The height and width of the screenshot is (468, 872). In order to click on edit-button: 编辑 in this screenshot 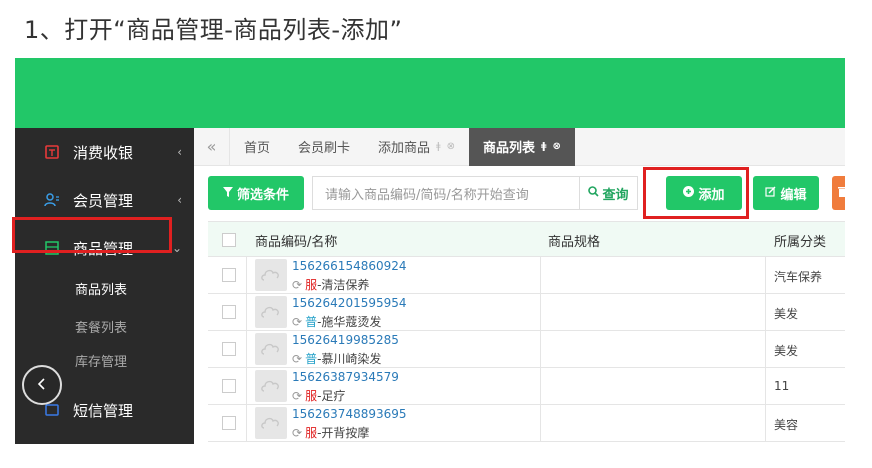, I will do `click(786, 193)`.